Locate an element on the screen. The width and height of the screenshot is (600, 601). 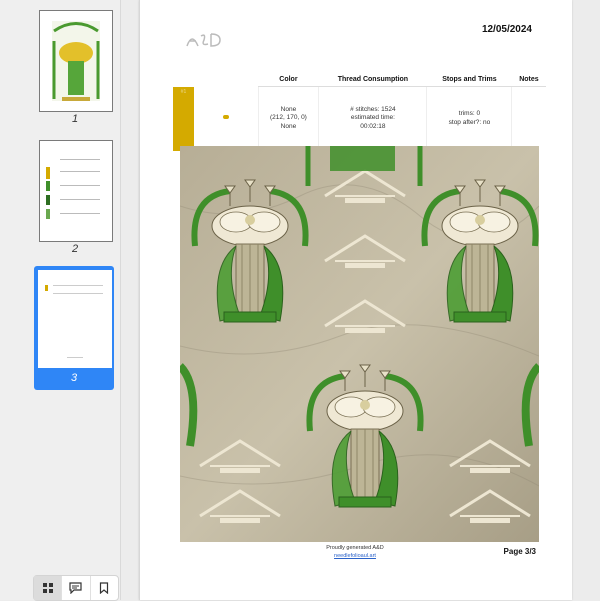
row-index: #1 is located at coordinates (183, 91).